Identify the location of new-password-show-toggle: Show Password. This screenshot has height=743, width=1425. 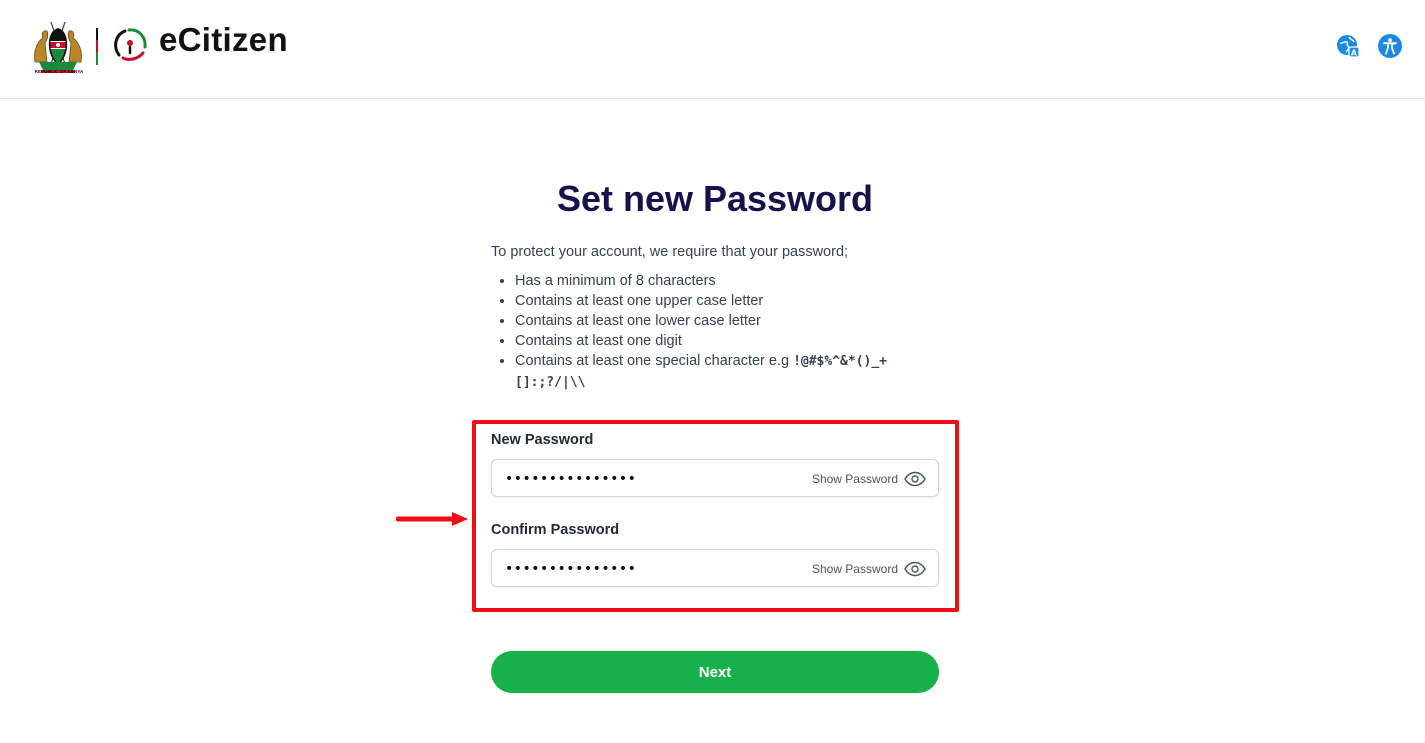
(869, 479).